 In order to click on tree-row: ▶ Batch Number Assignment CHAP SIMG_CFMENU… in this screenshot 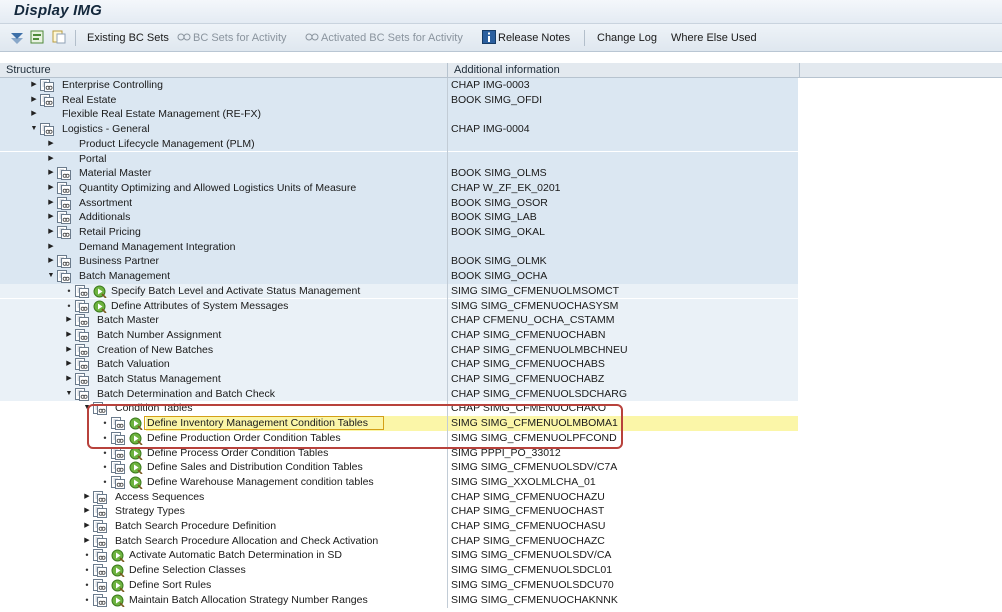, I will do `click(501, 335)`.